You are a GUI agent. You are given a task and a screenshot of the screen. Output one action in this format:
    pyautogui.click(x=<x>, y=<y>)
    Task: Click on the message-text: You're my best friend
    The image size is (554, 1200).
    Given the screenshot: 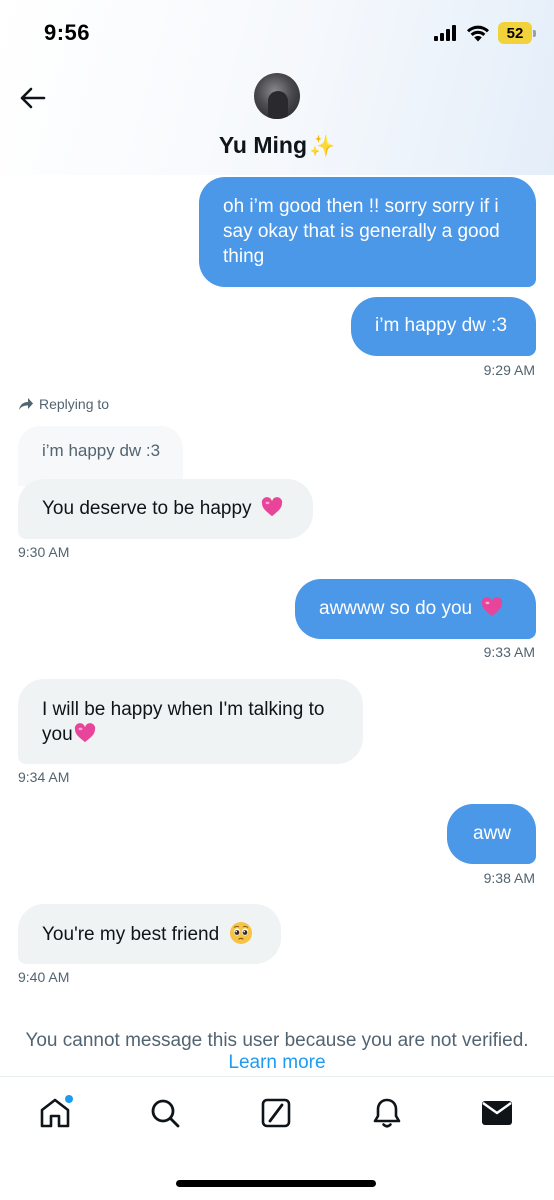 What is the action you would take?
    pyautogui.click(x=131, y=934)
    